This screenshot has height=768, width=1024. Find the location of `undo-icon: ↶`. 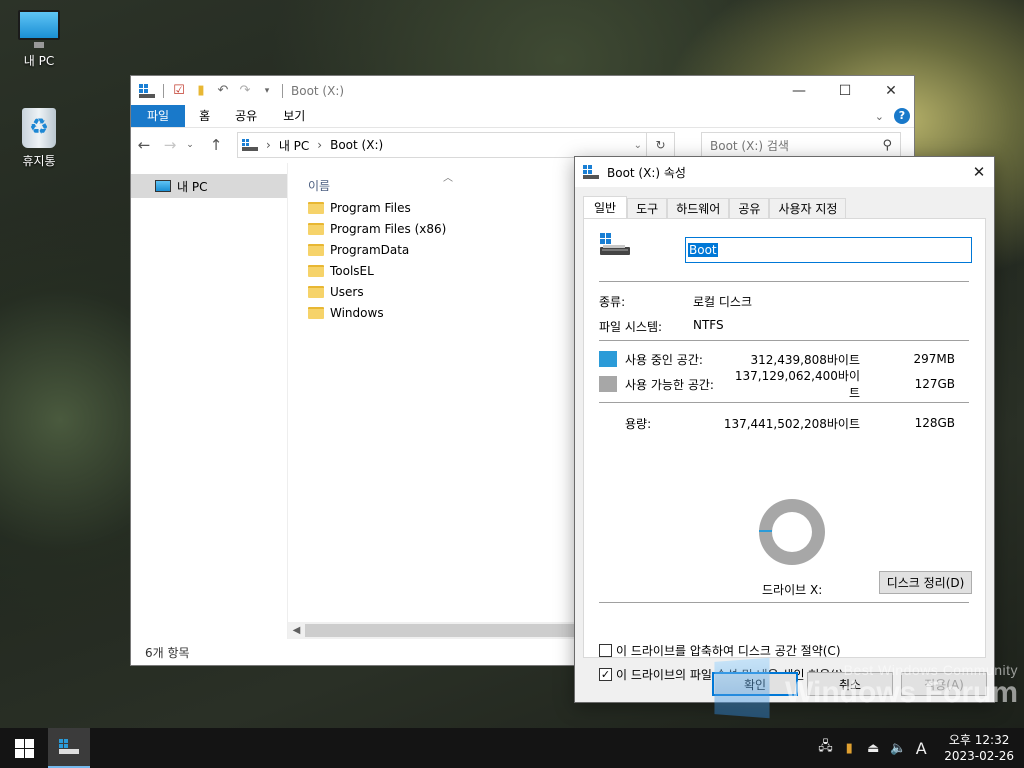

undo-icon: ↶ is located at coordinates (223, 90).